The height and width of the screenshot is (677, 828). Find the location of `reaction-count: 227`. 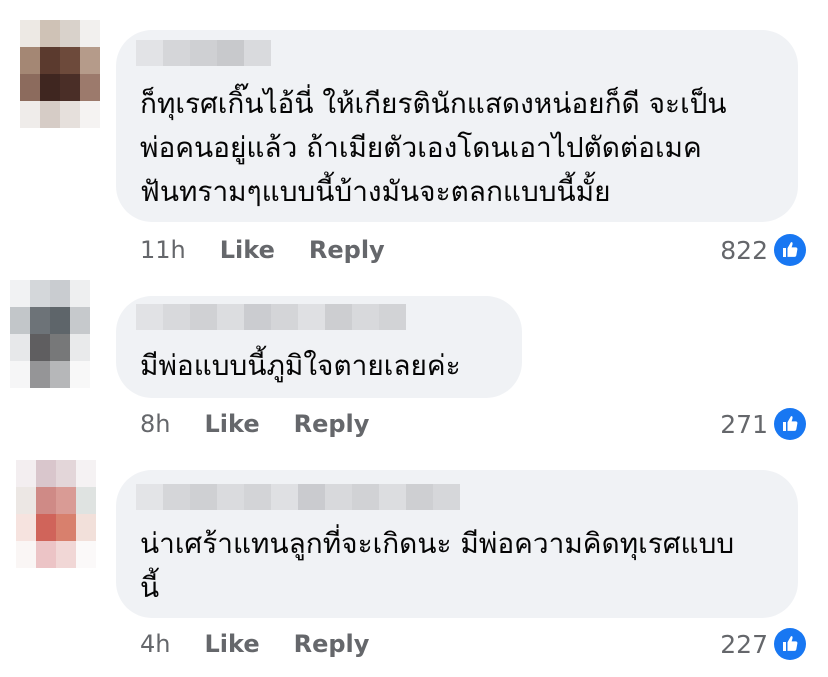

reaction-count: 227 is located at coordinates (744, 644).